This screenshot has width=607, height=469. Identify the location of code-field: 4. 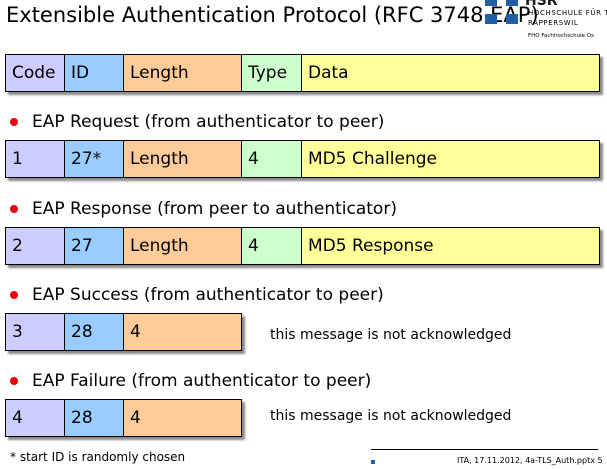
(35, 418).